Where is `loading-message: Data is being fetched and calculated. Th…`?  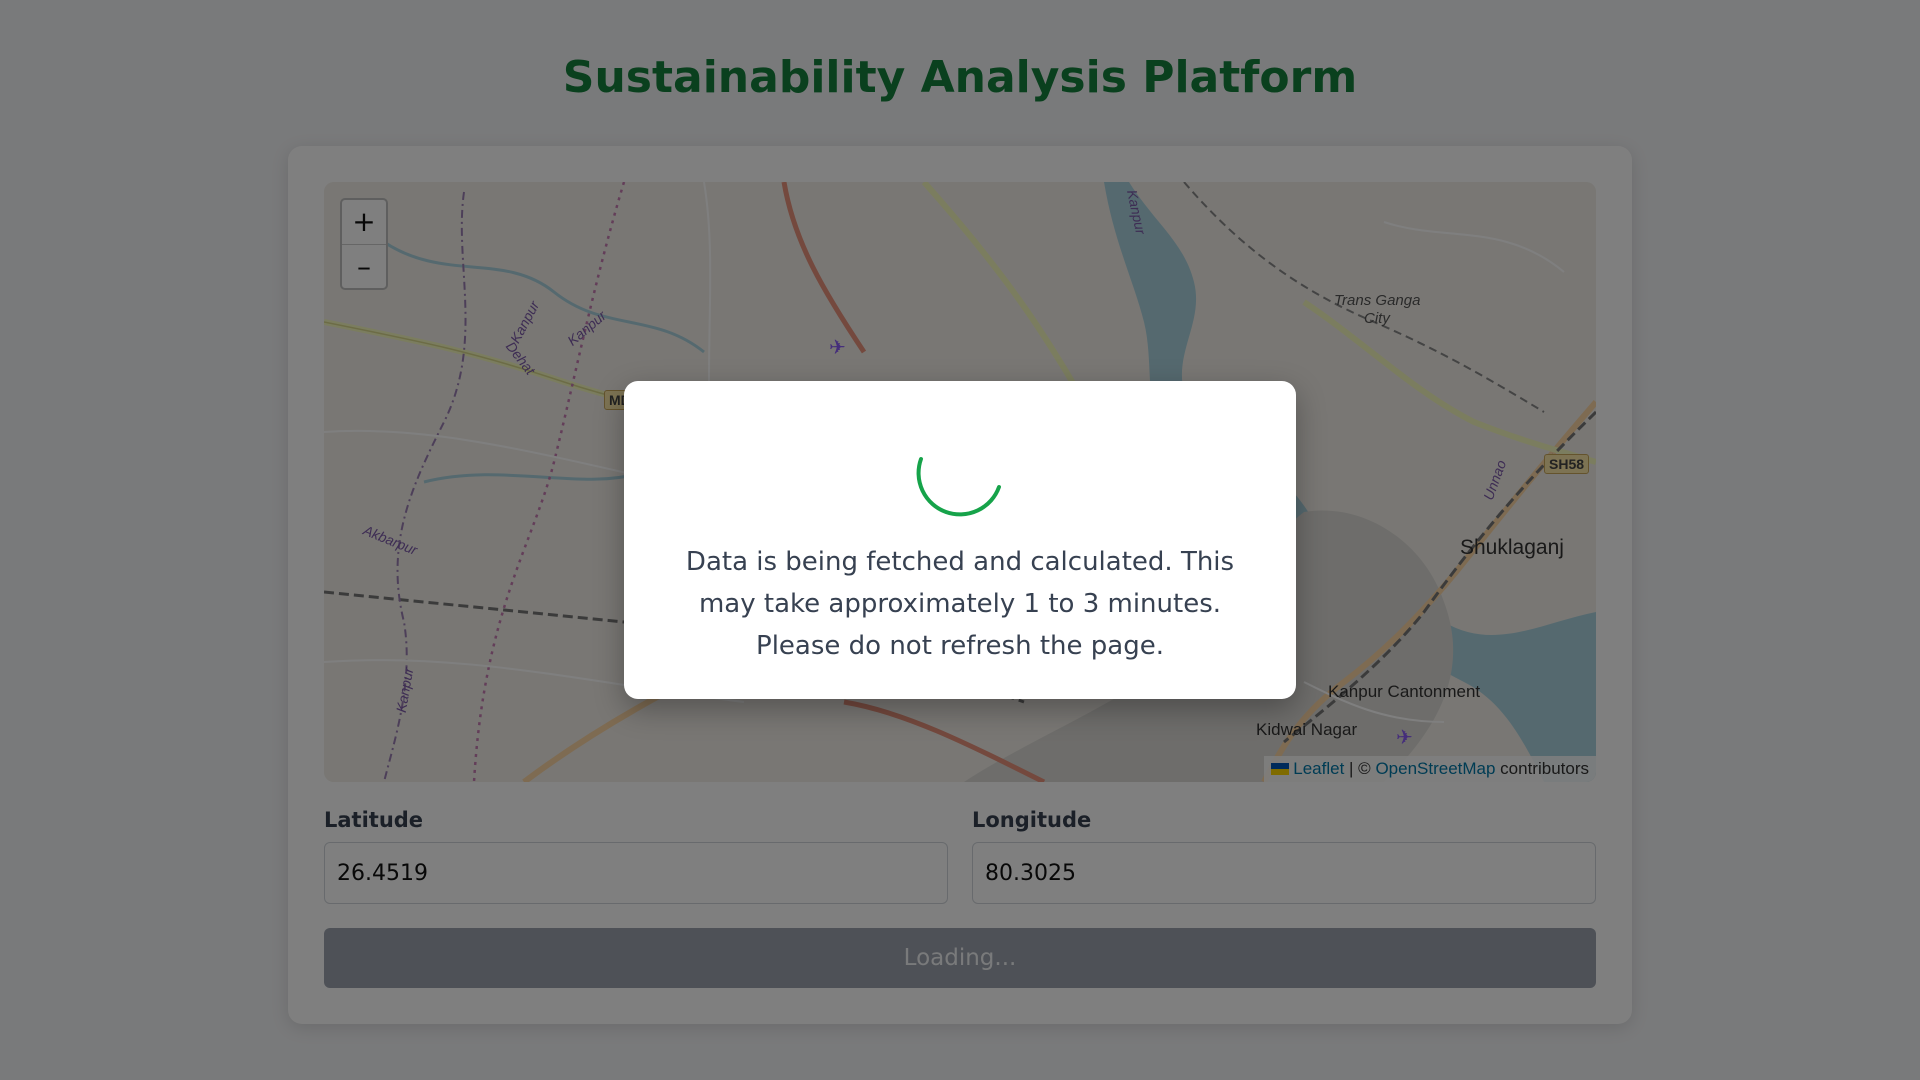
loading-message: Data is being fetched and calculated. Th… is located at coordinates (960, 604).